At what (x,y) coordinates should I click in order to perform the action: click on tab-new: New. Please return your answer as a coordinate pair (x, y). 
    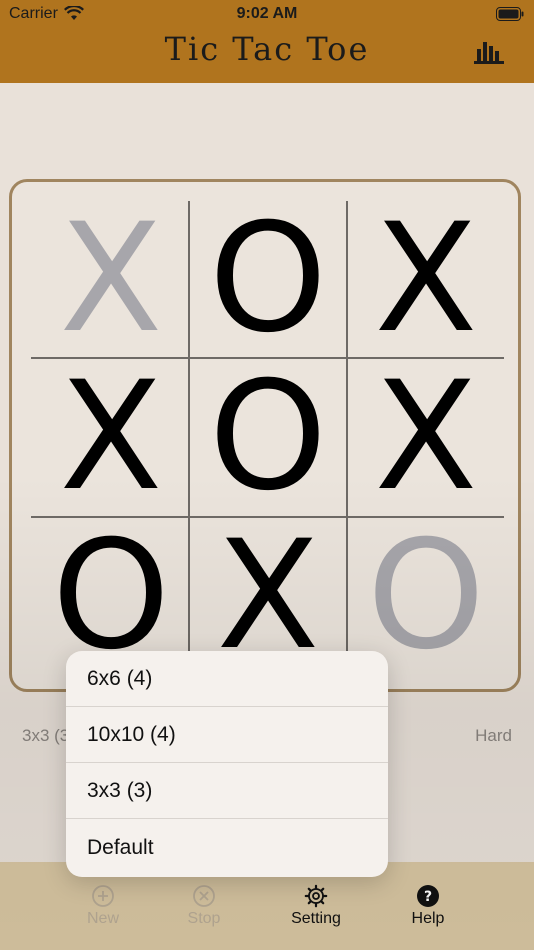
    Looking at the image, I should click on (103, 906).